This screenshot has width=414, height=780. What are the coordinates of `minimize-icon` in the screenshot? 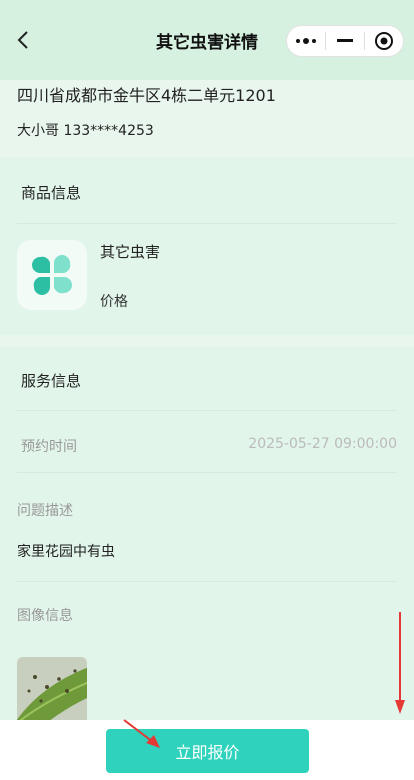 It's located at (345, 40).